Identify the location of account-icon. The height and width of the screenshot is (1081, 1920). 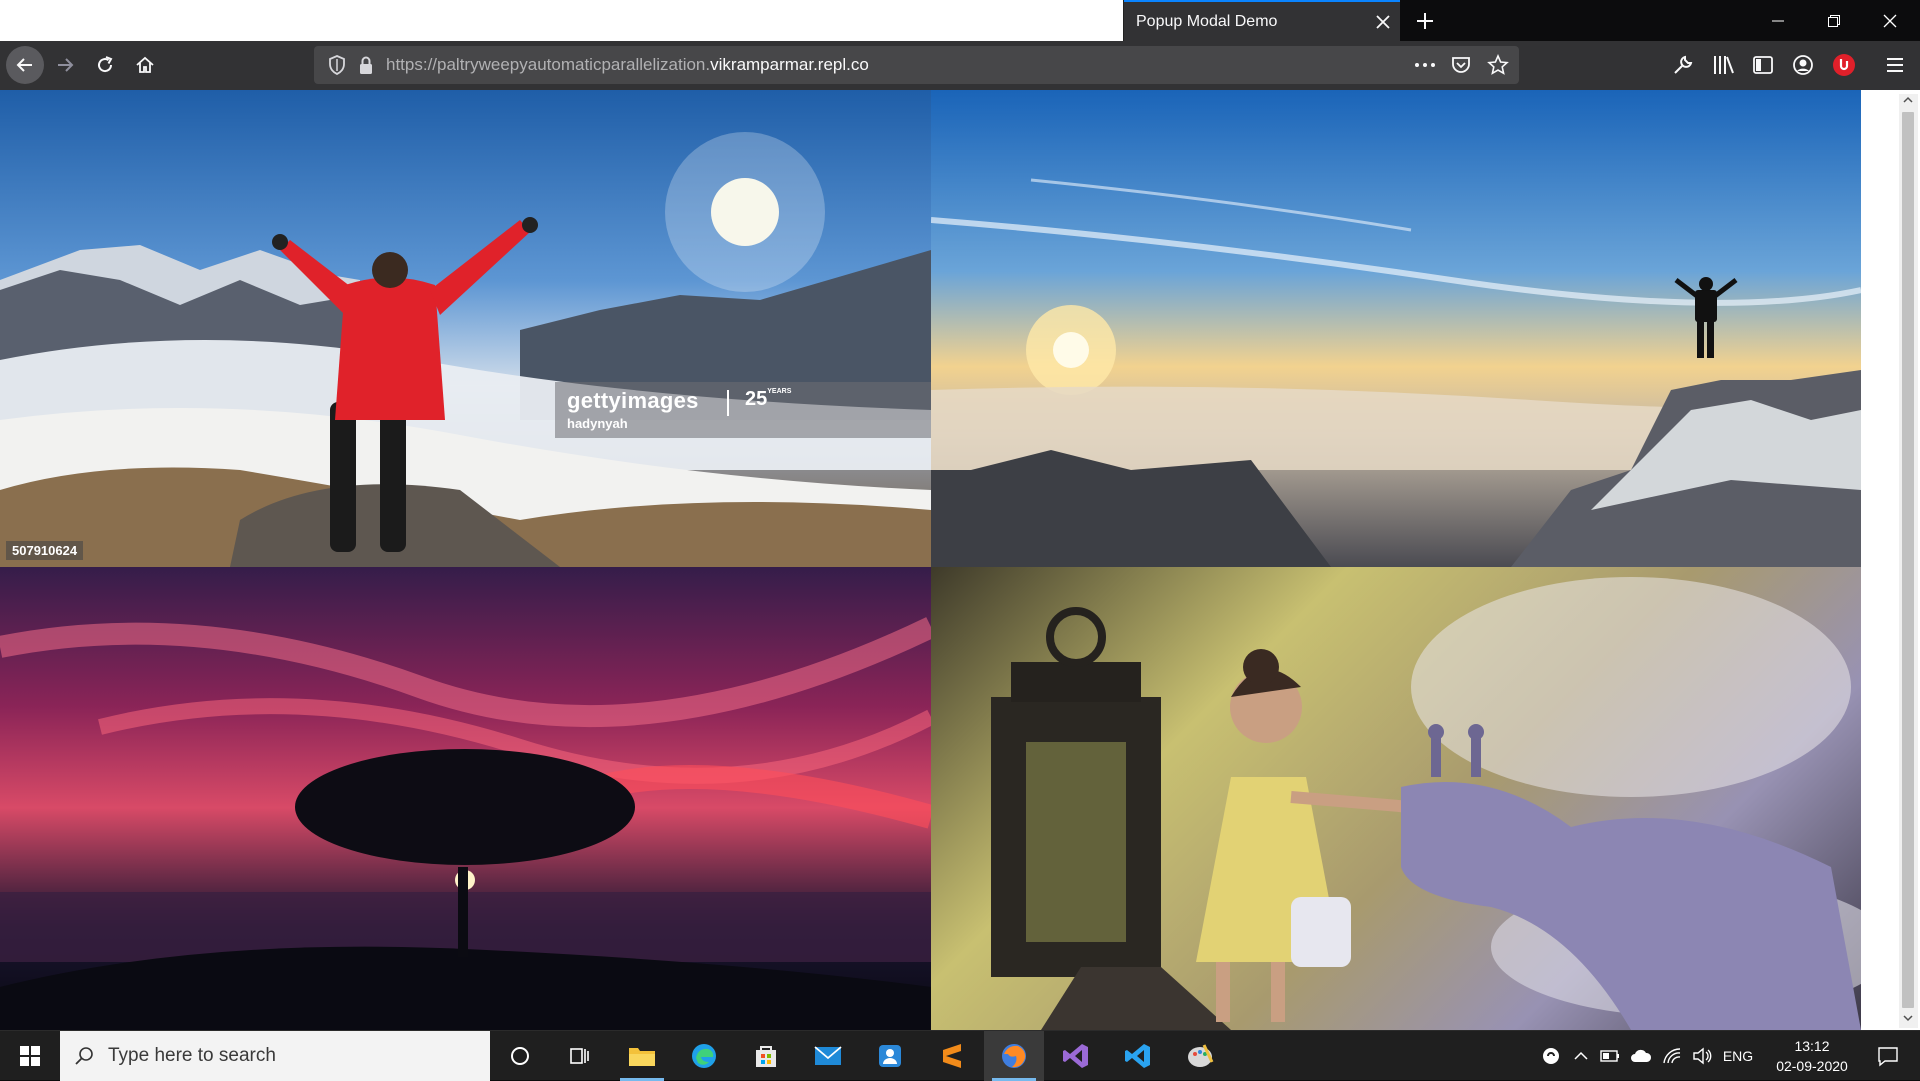
(1803, 65).